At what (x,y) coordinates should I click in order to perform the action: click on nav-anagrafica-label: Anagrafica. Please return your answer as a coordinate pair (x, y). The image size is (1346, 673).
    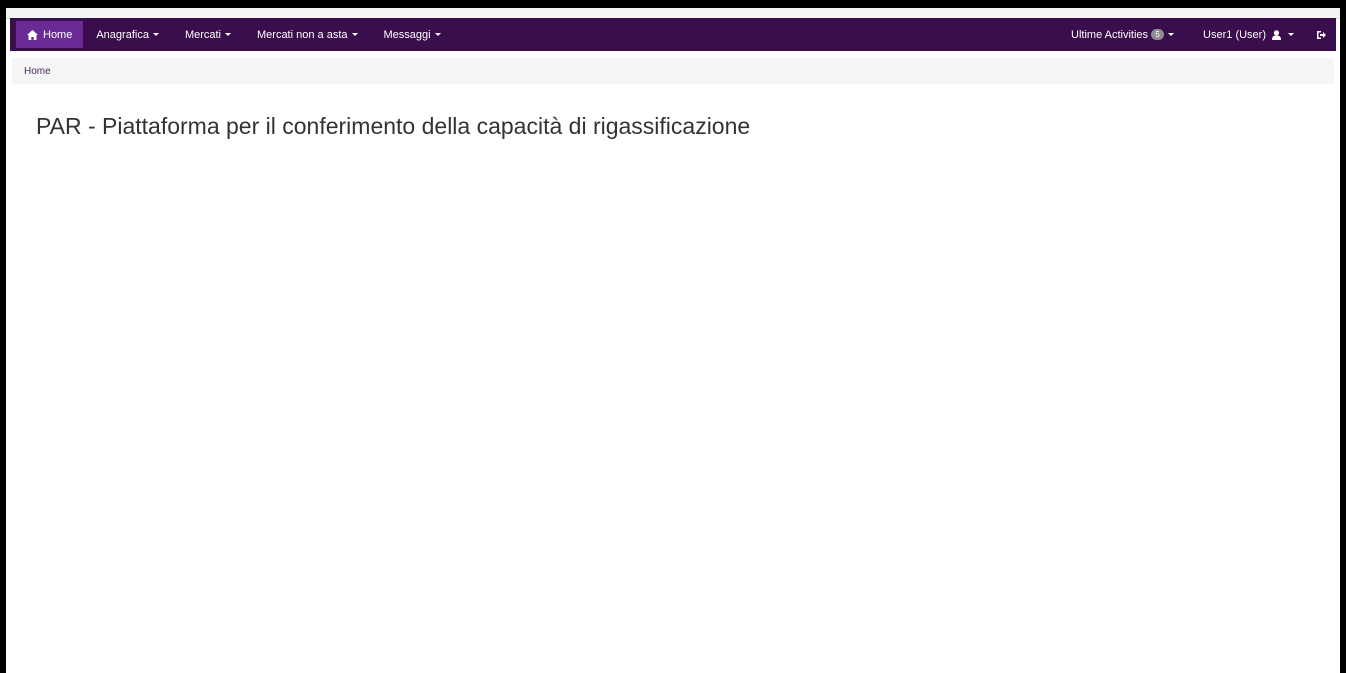
    Looking at the image, I should click on (122, 34).